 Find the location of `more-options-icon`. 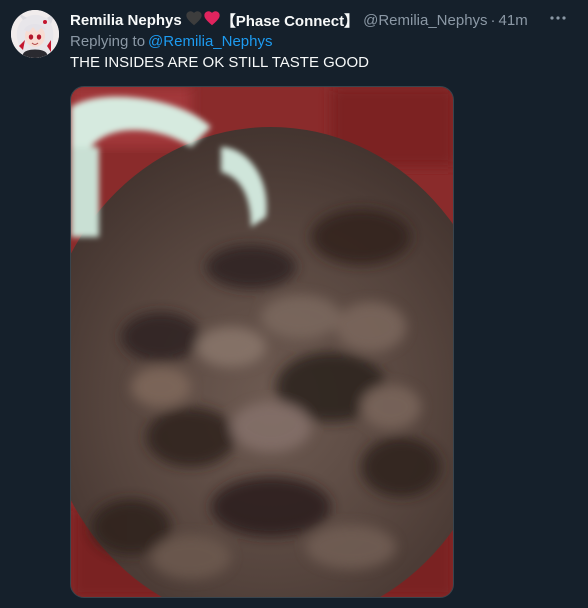

more-options-icon is located at coordinates (558, 18).